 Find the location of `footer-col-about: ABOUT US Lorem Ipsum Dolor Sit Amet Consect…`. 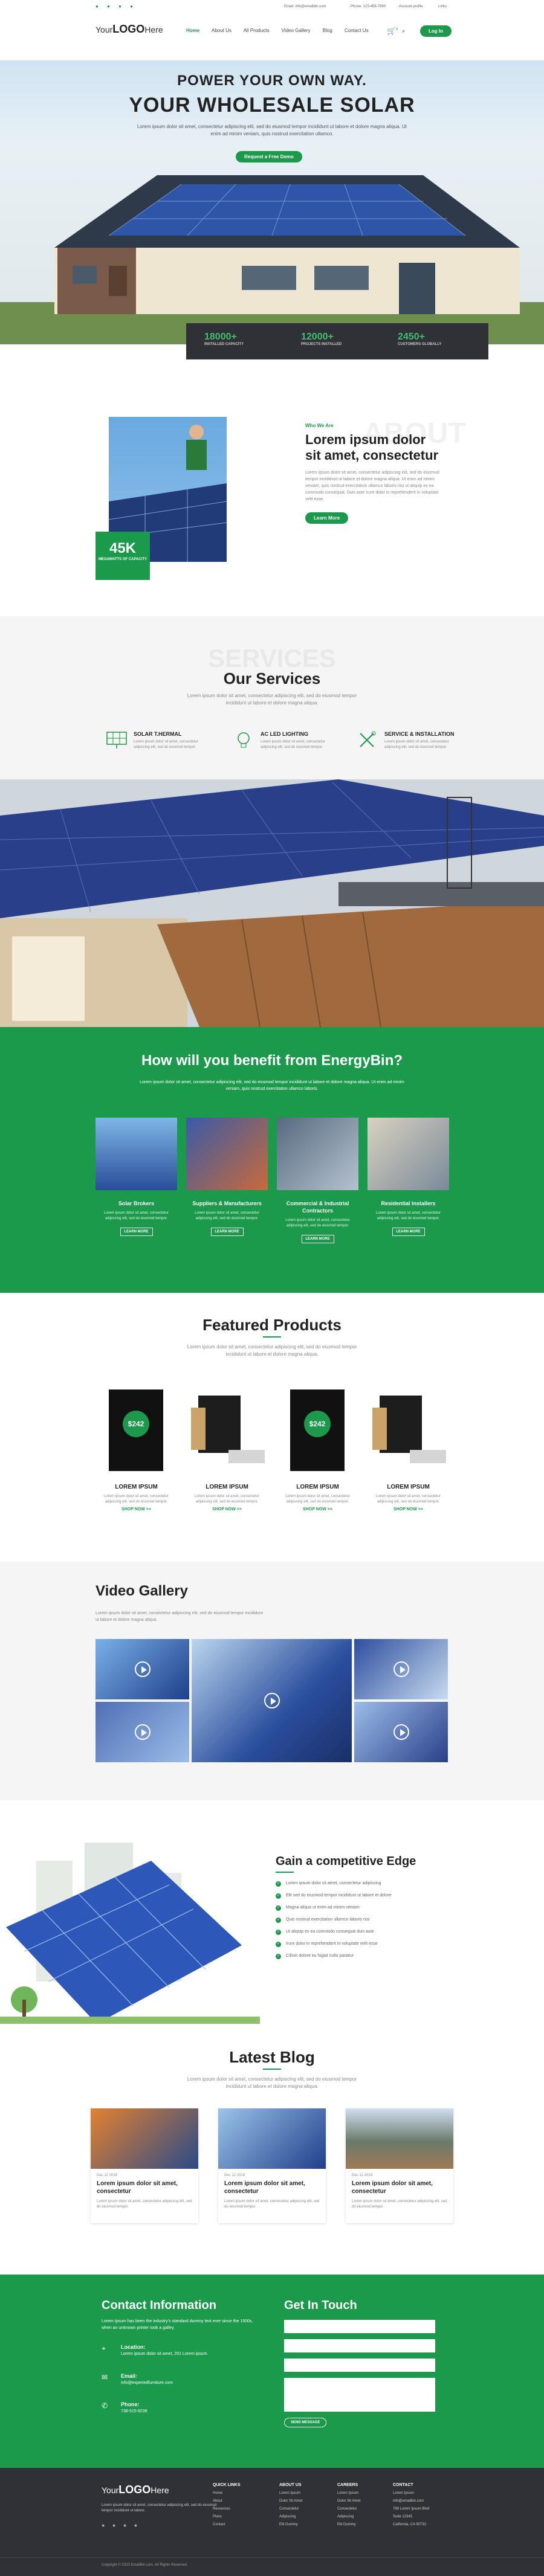

footer-col-about: ABOUT US Lorem Ipsum Dolor Sit Amet Consect… is located at coordinates (291, 2505).